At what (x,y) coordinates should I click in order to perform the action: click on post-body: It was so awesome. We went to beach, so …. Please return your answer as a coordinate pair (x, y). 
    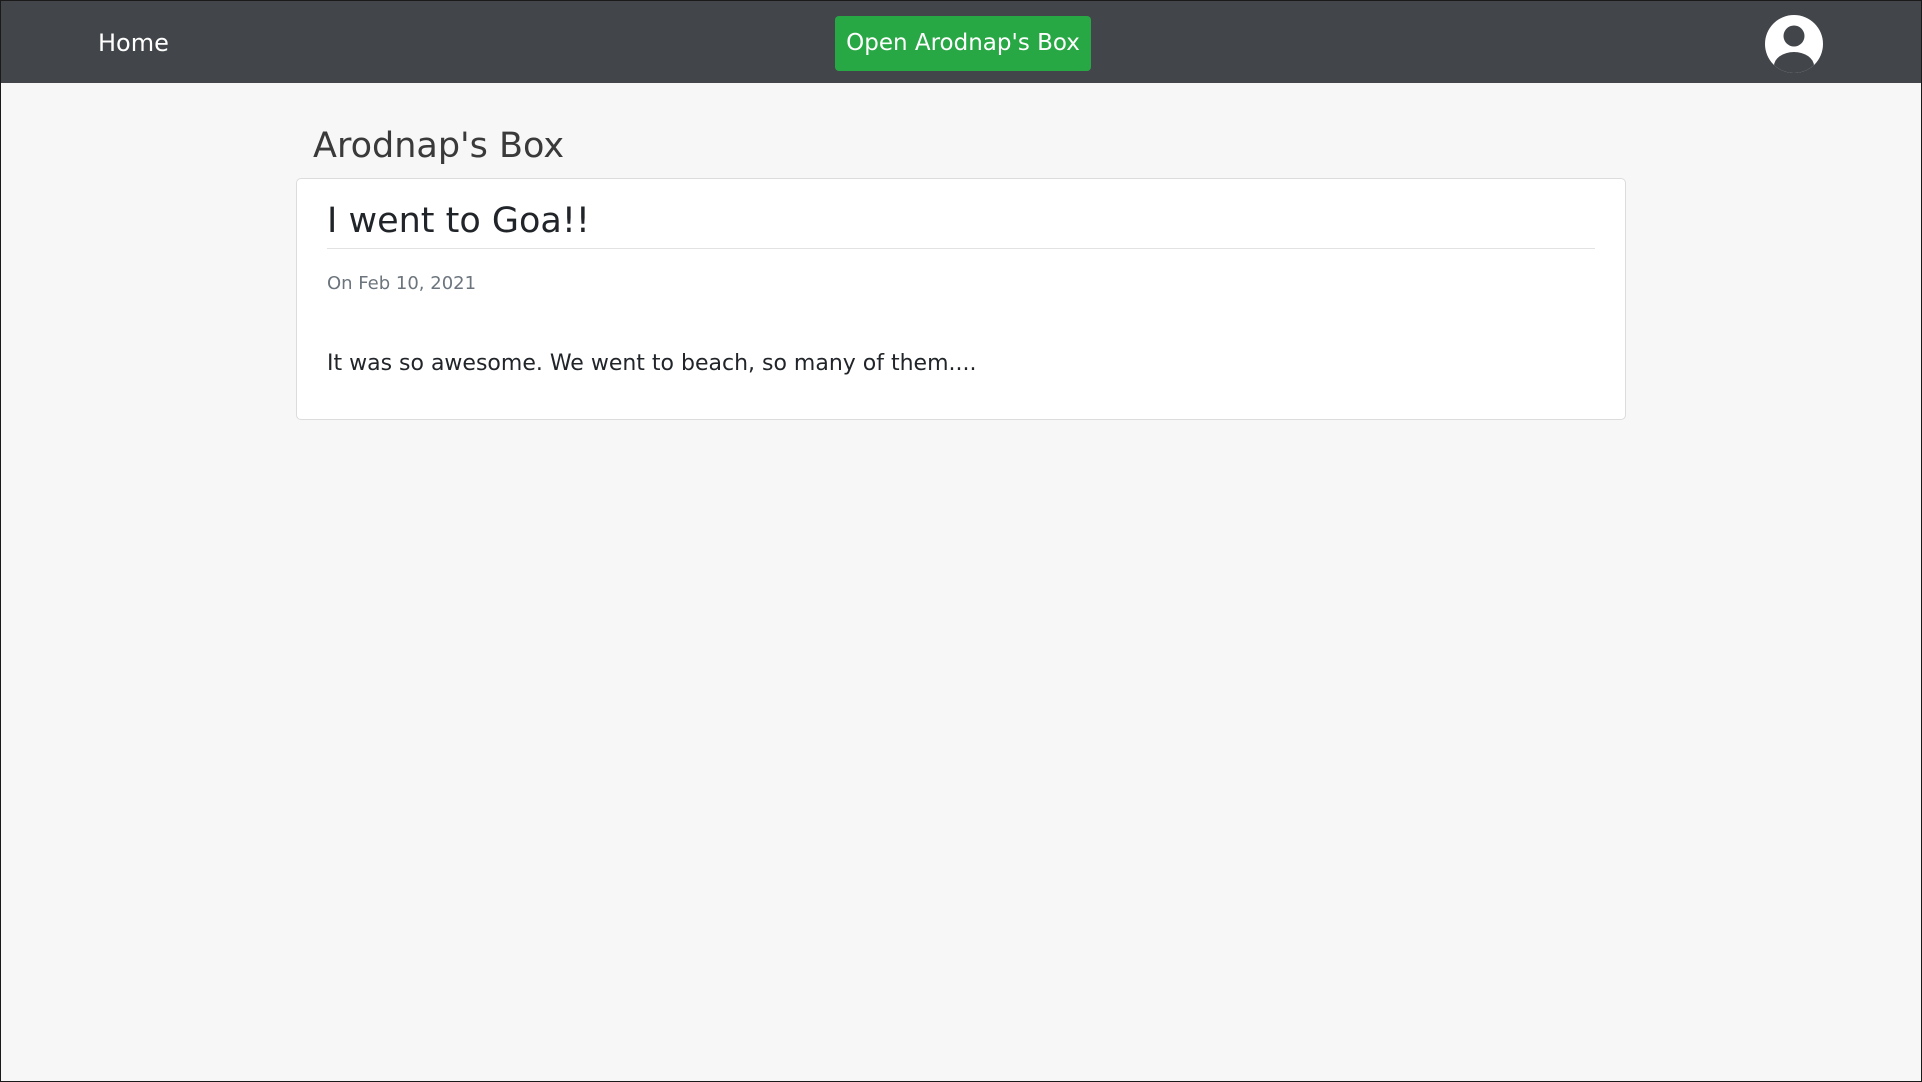
    Looking at the image, I should click on (652, 363).